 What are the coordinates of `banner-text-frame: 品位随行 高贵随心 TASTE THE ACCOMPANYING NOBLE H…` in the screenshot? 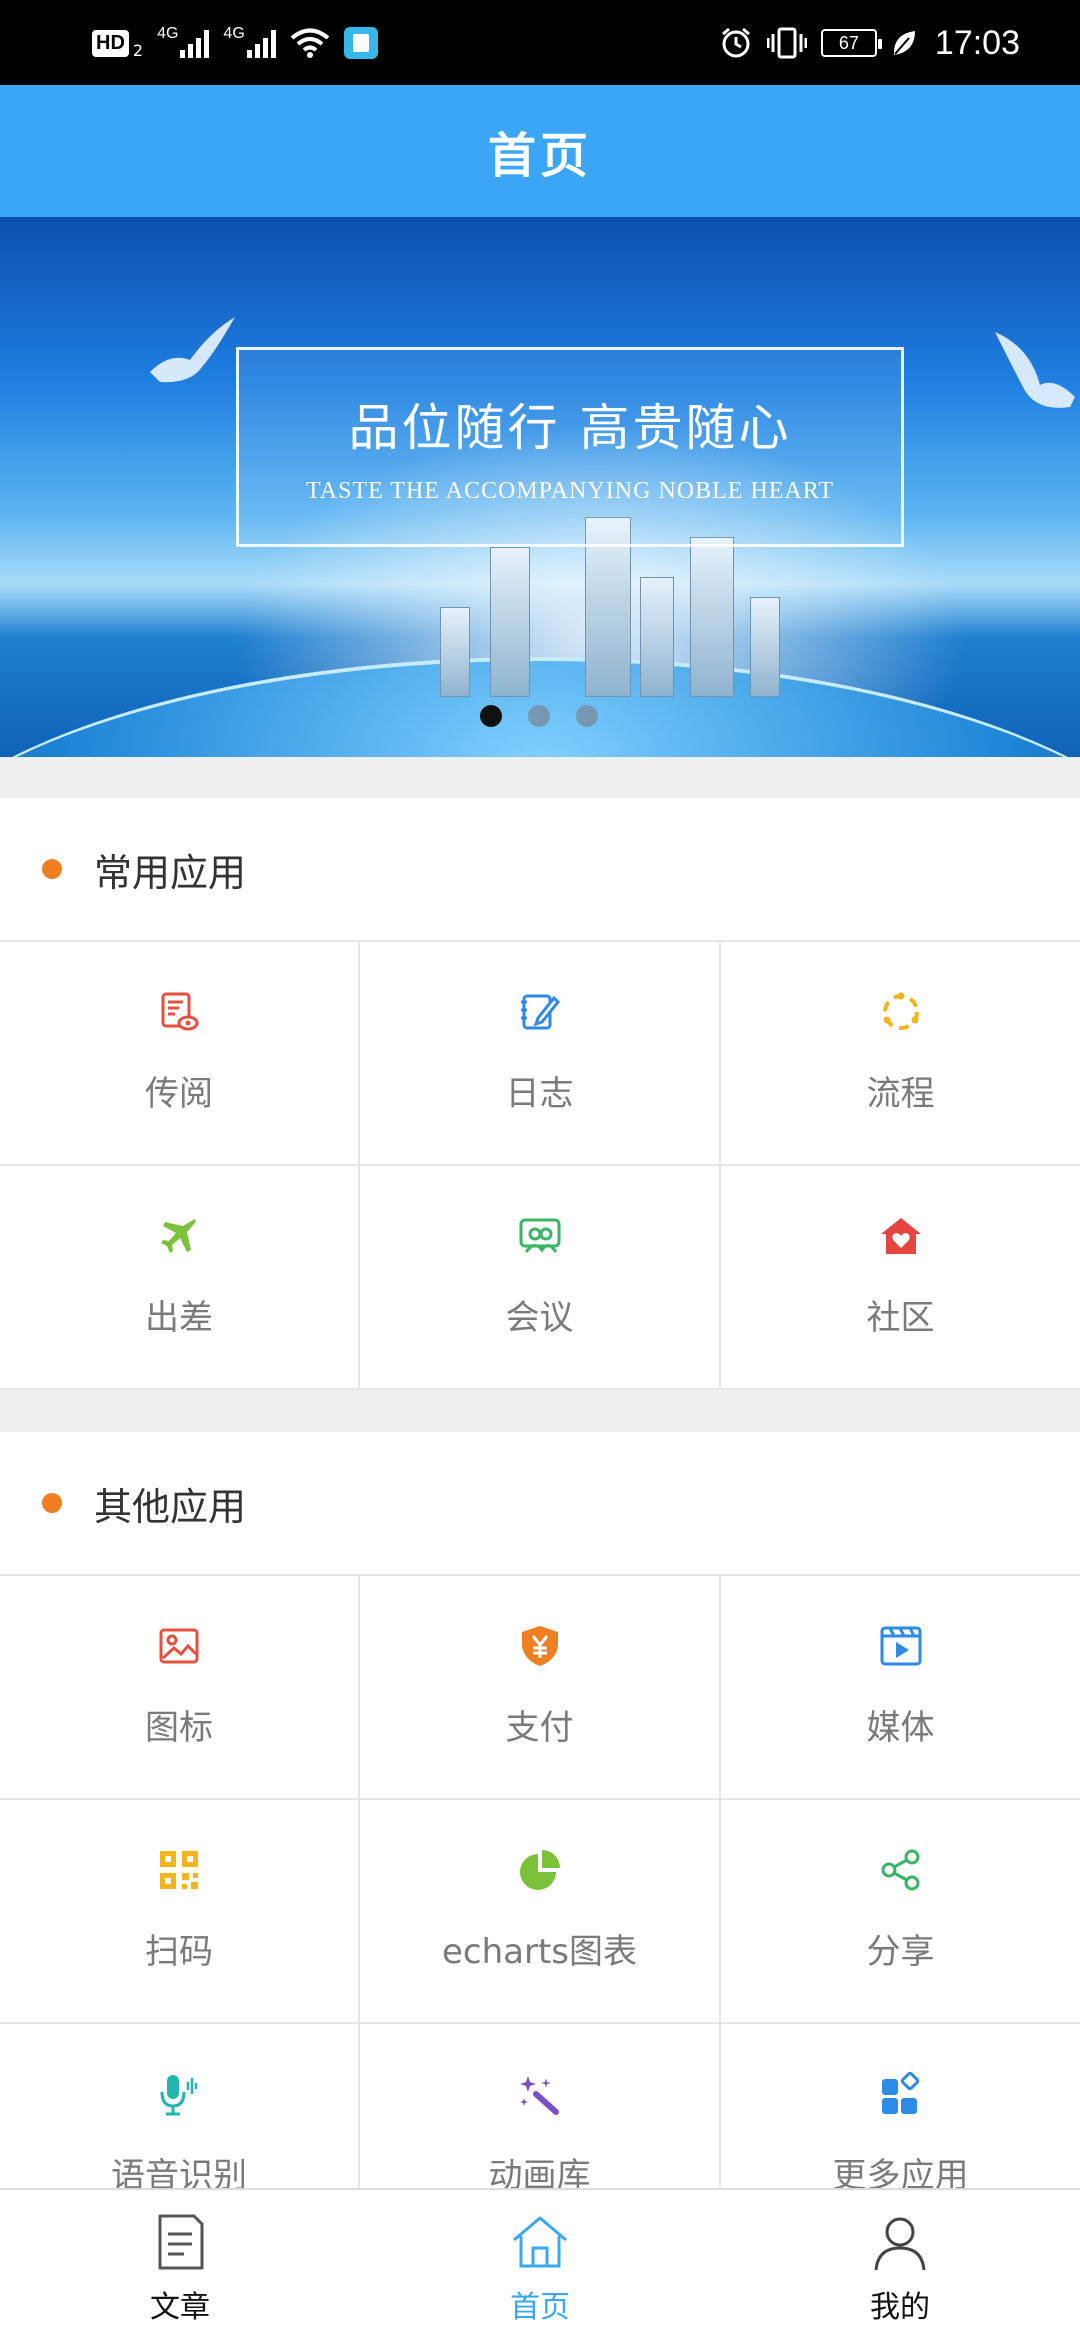 It's located at (570, 447).